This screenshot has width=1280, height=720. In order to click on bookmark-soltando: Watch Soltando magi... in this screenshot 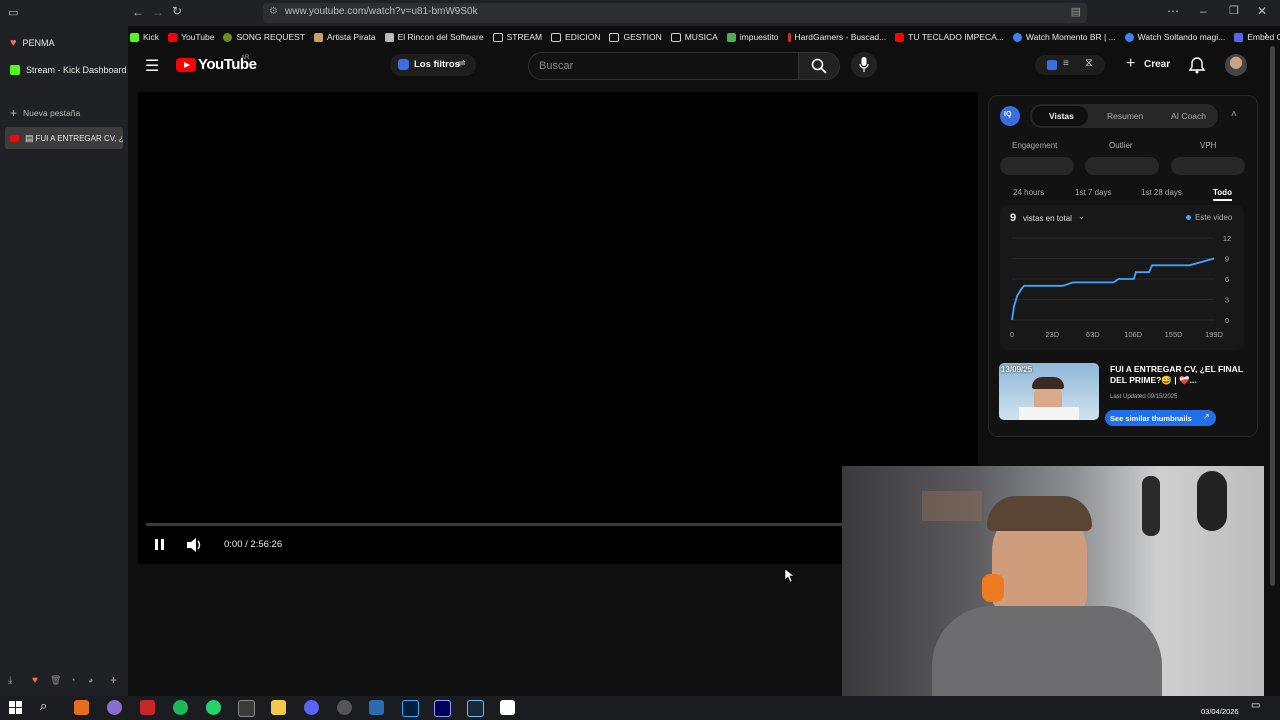, I will do `click(1175, 37)`.